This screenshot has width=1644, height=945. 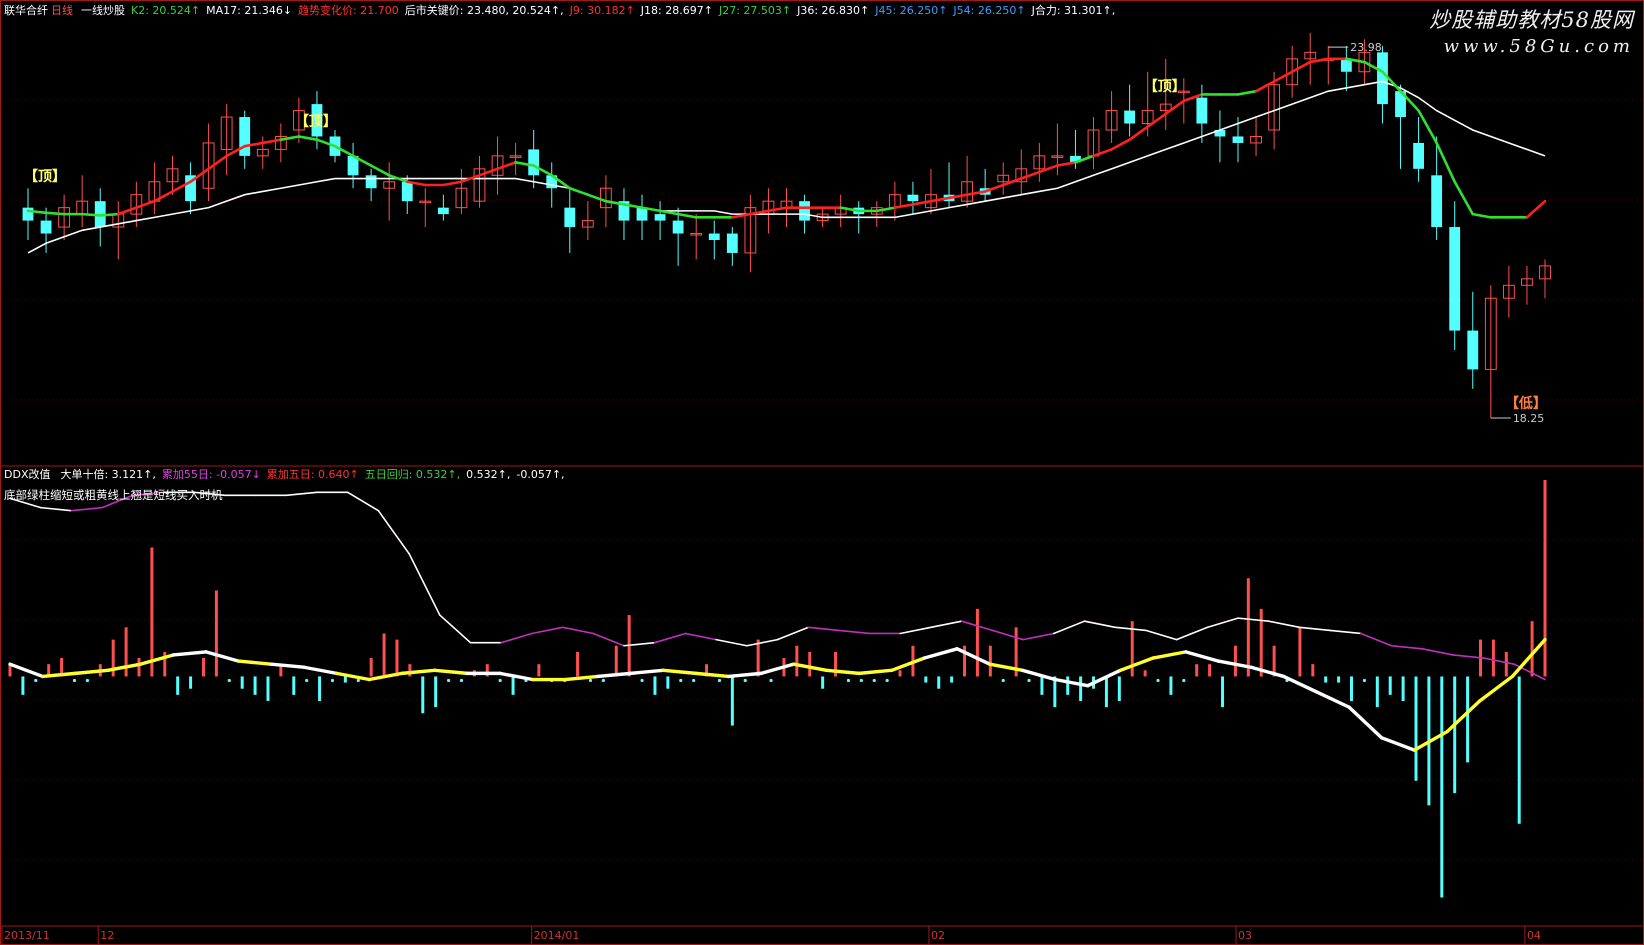 I want to click on hint-text: 底部绿柱缩短或粗黄线上翘是短线买入时机, so click(x=113, y=495).